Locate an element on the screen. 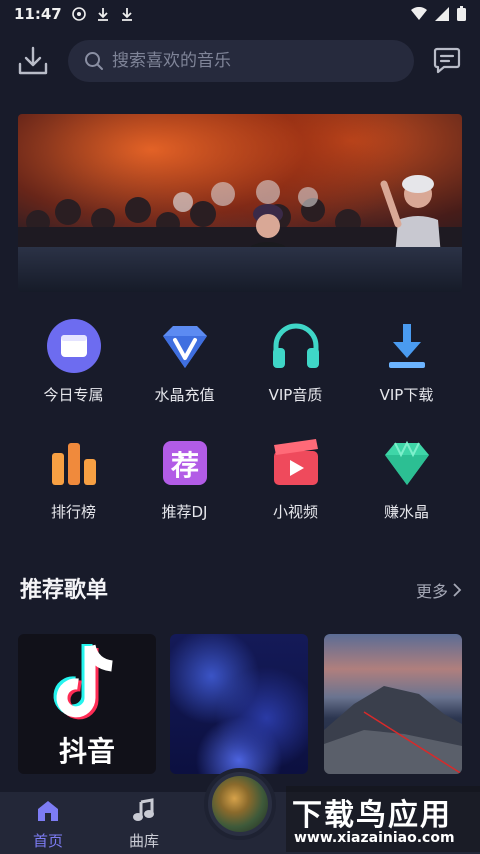 The image size is (480, 854). short-video-icon is located at coordinates (296, 463).